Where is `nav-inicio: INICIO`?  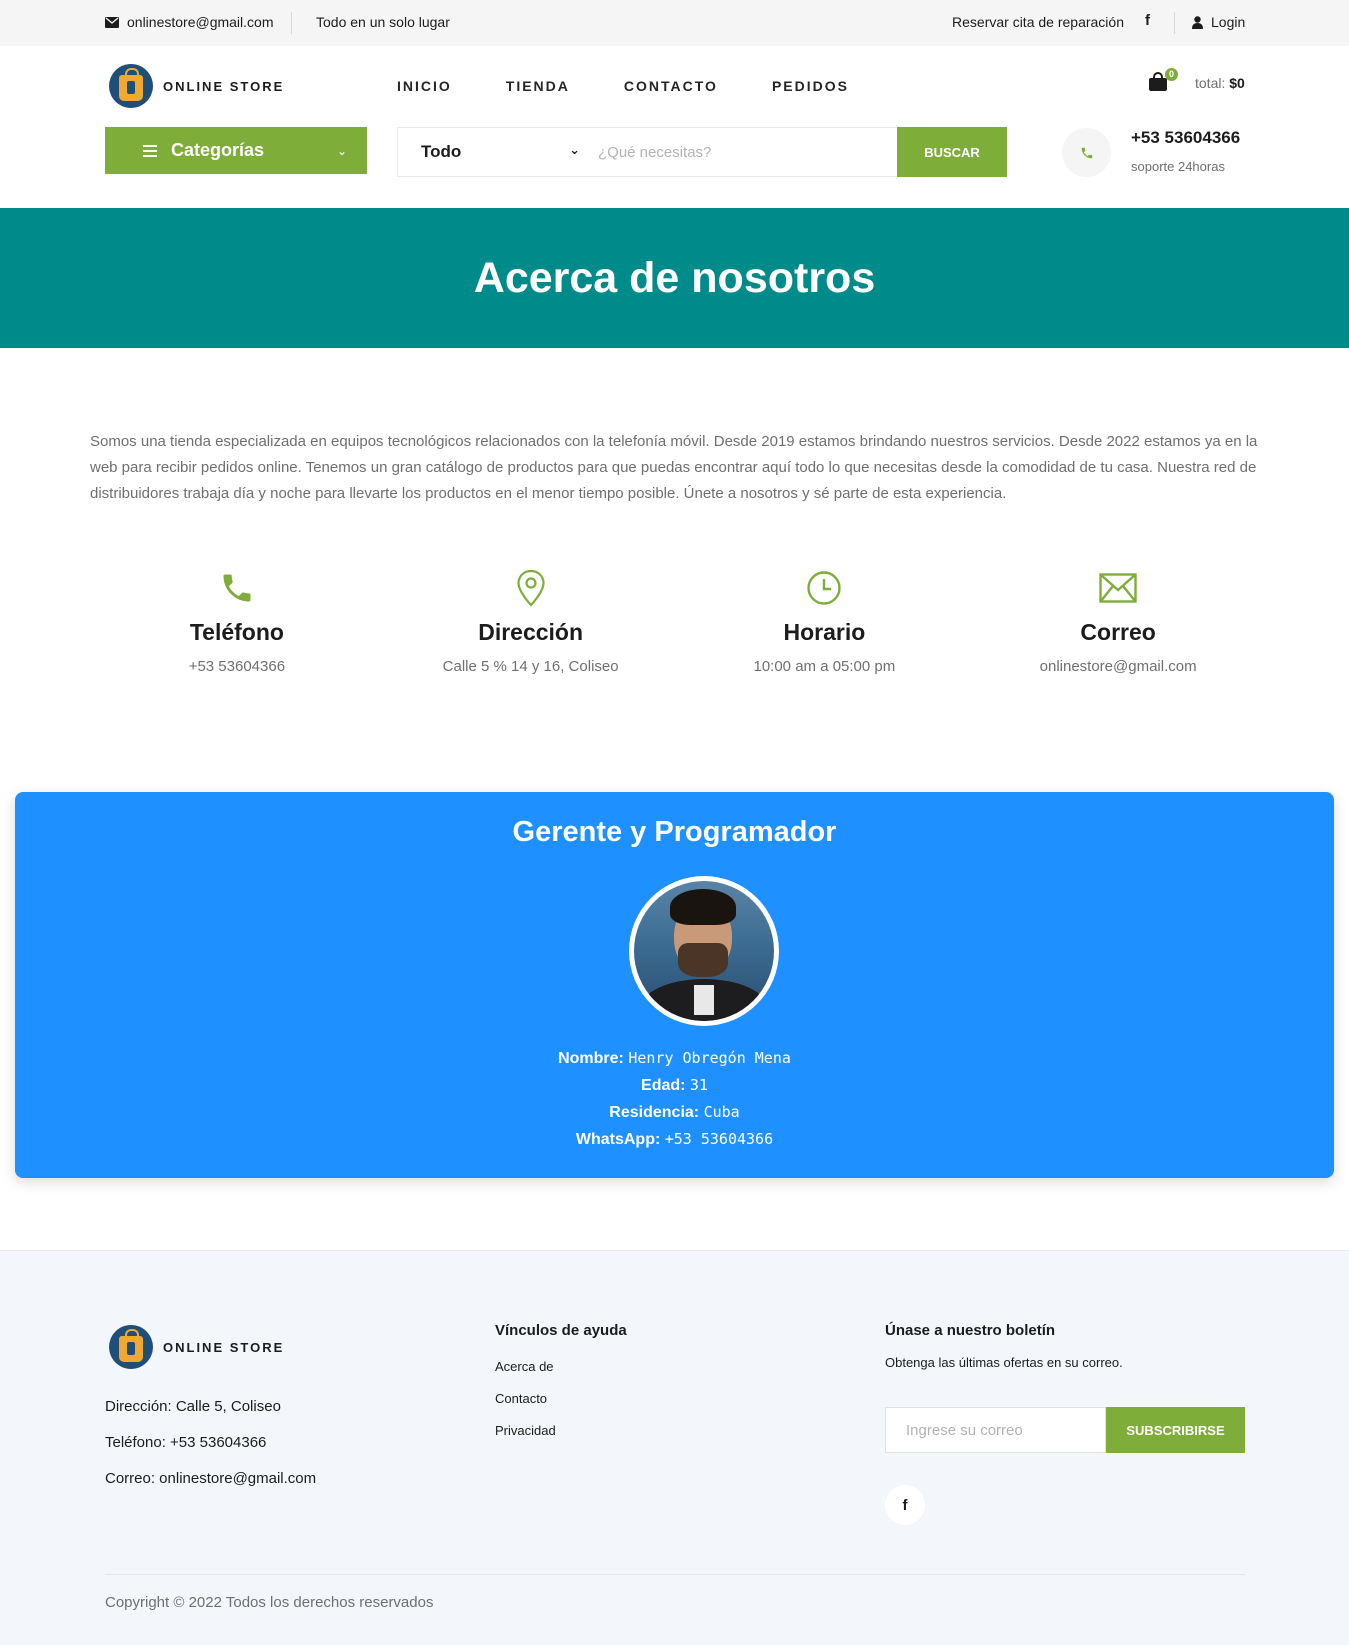 nav-inicio: INICIO is located at coordinates (424, 86).